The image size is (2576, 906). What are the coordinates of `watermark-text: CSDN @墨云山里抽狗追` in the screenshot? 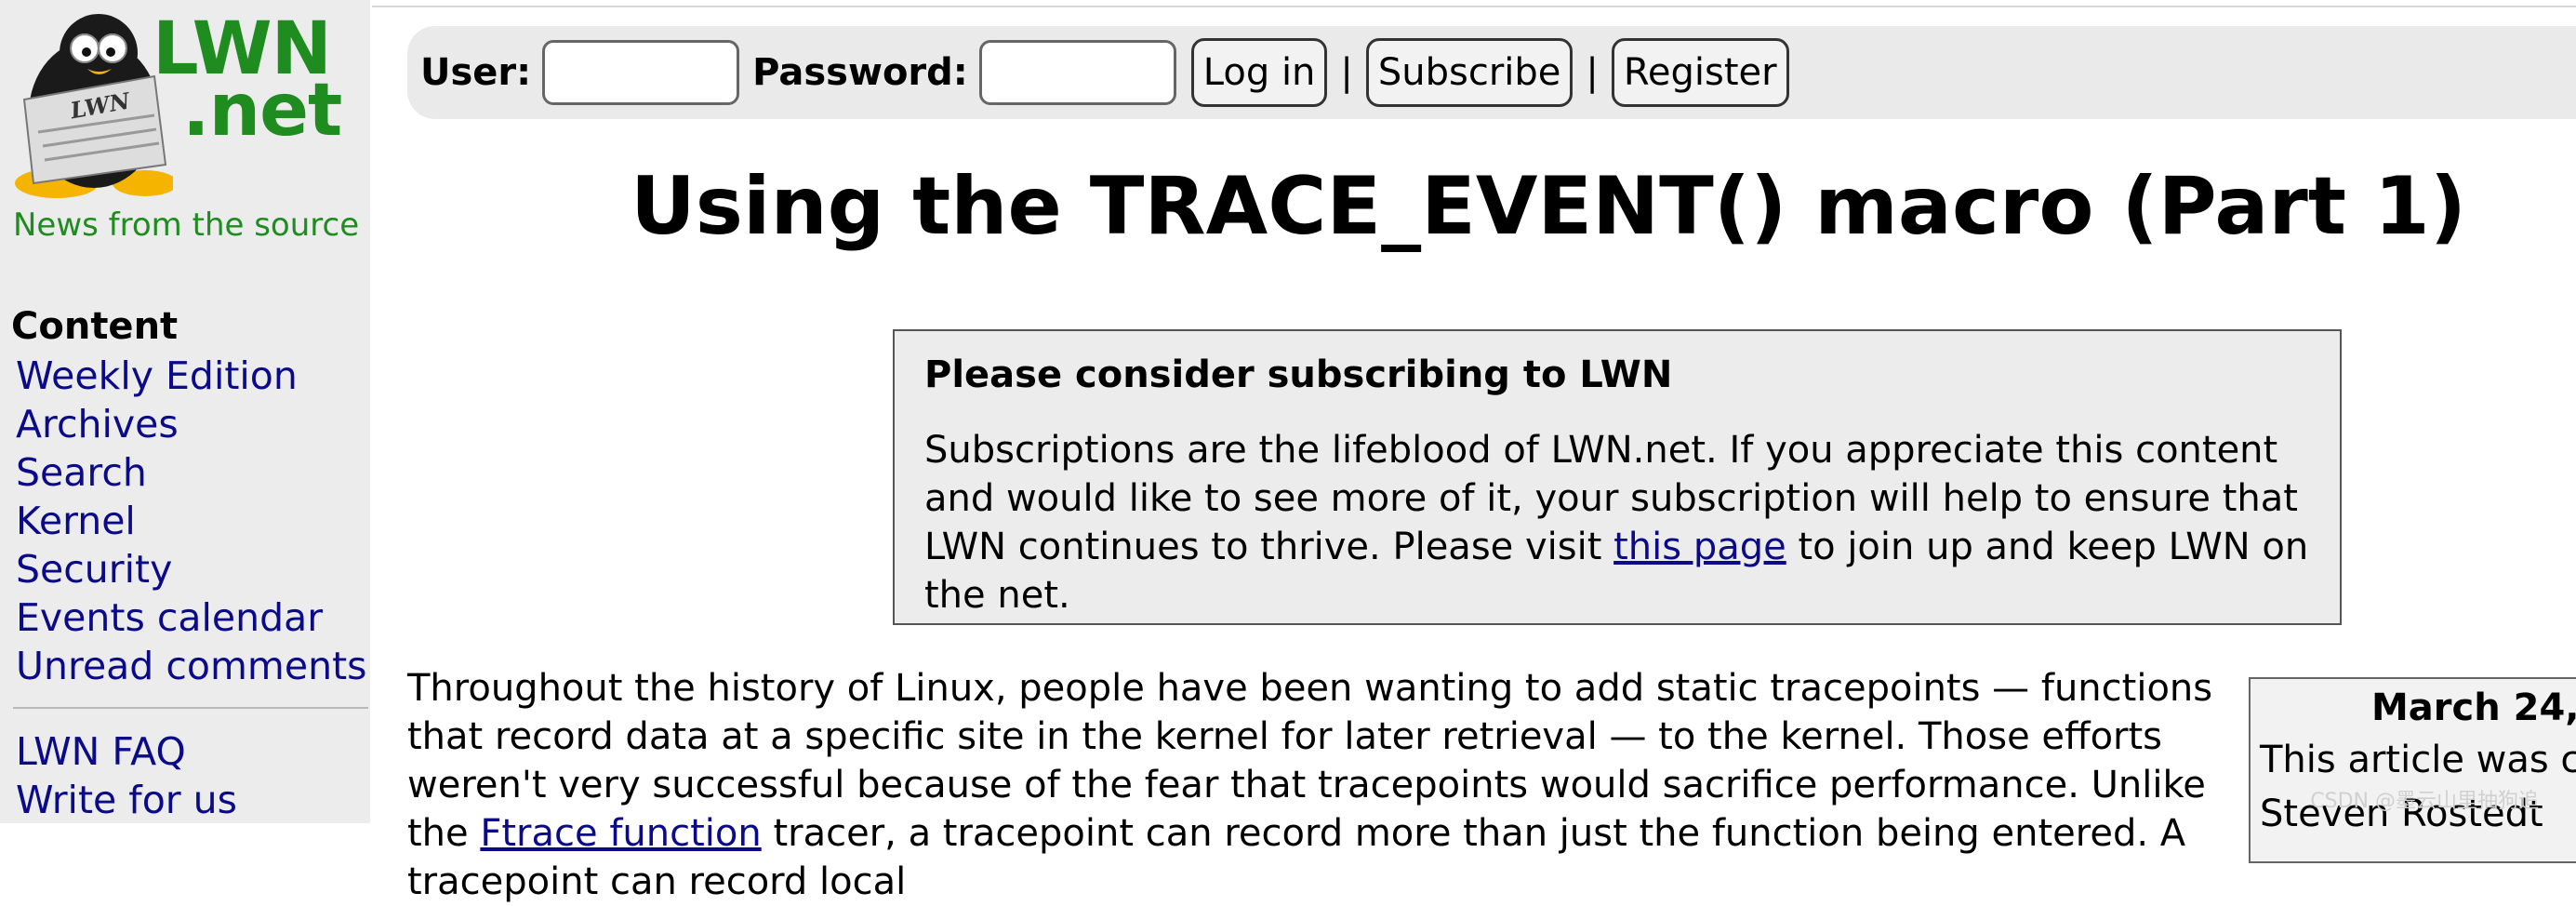 It's located at (2424, 801).